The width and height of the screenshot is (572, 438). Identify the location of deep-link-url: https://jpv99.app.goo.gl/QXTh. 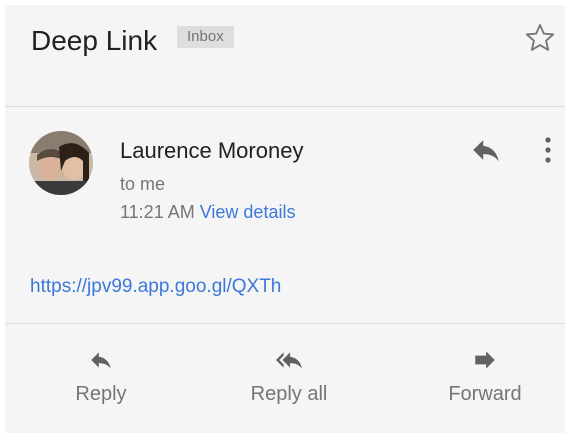
(155, 287).